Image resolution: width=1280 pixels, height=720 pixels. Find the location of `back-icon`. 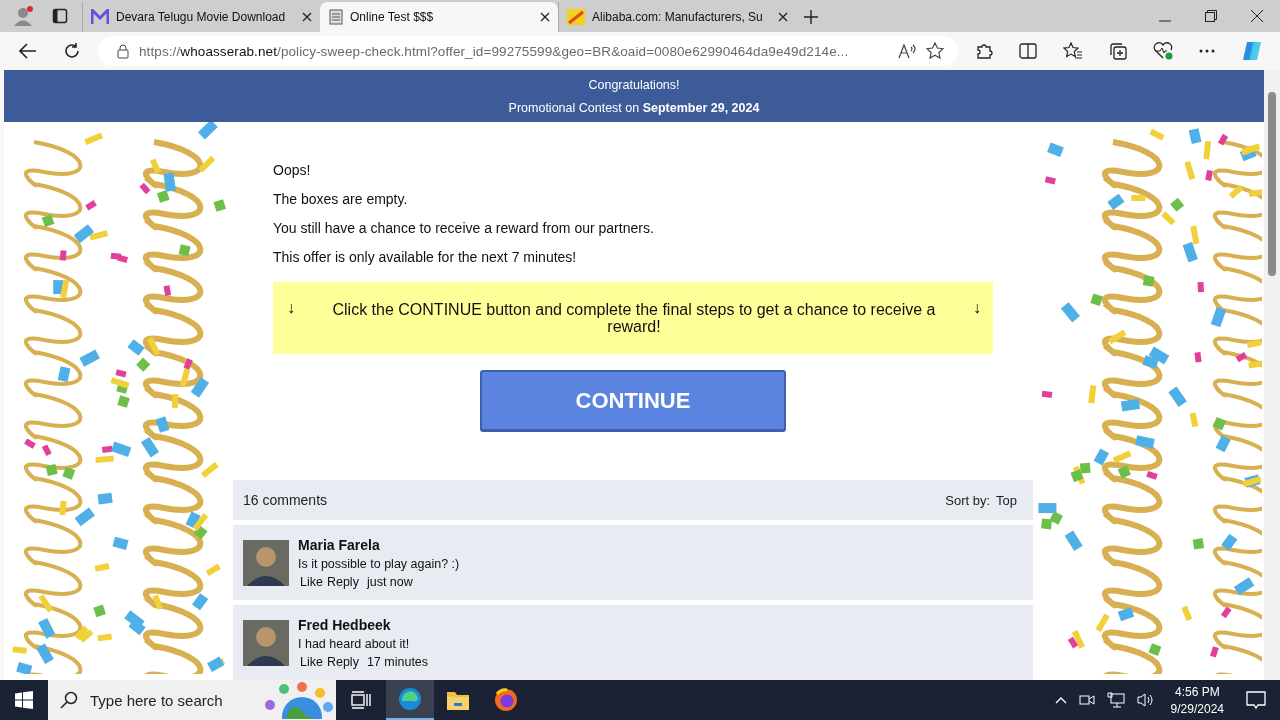

back-icon is located at coordinates (28, 51).